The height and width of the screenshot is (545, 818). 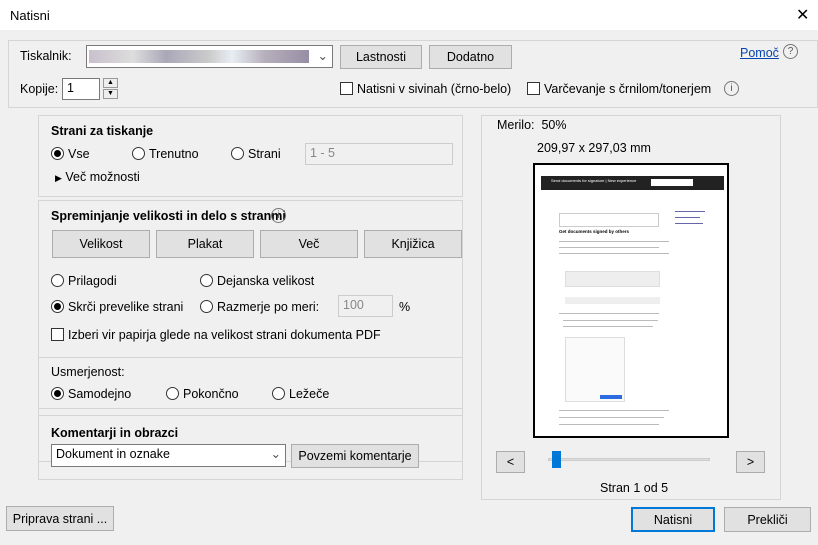 What do you see at coordinates (532, 125) in the screenshot?
I see `scale-label: Merilo: 50%` at bounding box center [532, 125].